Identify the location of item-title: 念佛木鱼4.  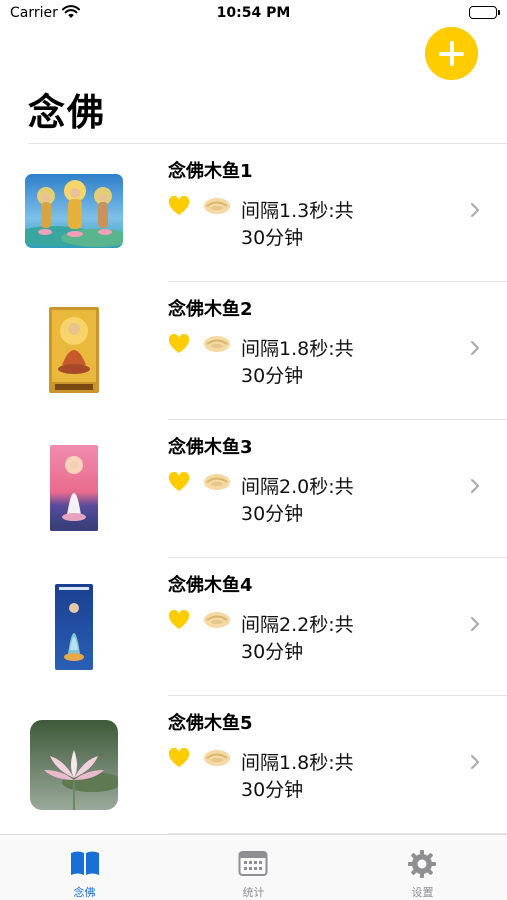
(210, 585).